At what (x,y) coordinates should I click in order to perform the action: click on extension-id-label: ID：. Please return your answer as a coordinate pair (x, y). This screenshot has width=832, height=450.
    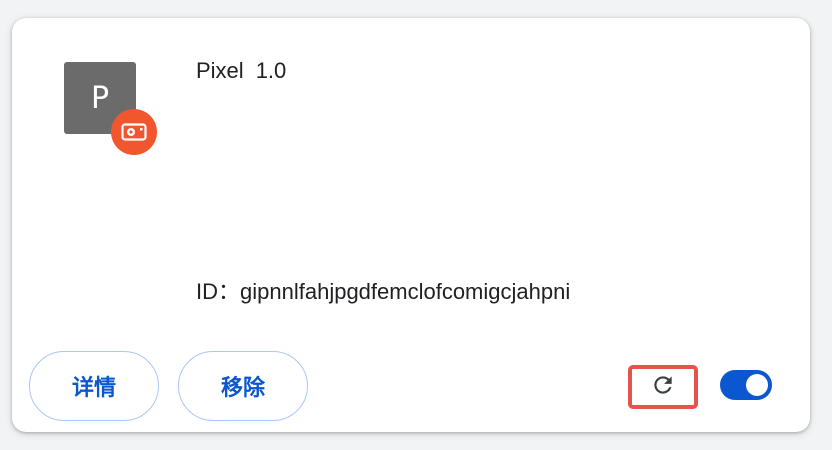
    Looking at the image, I should click on (218, 291).